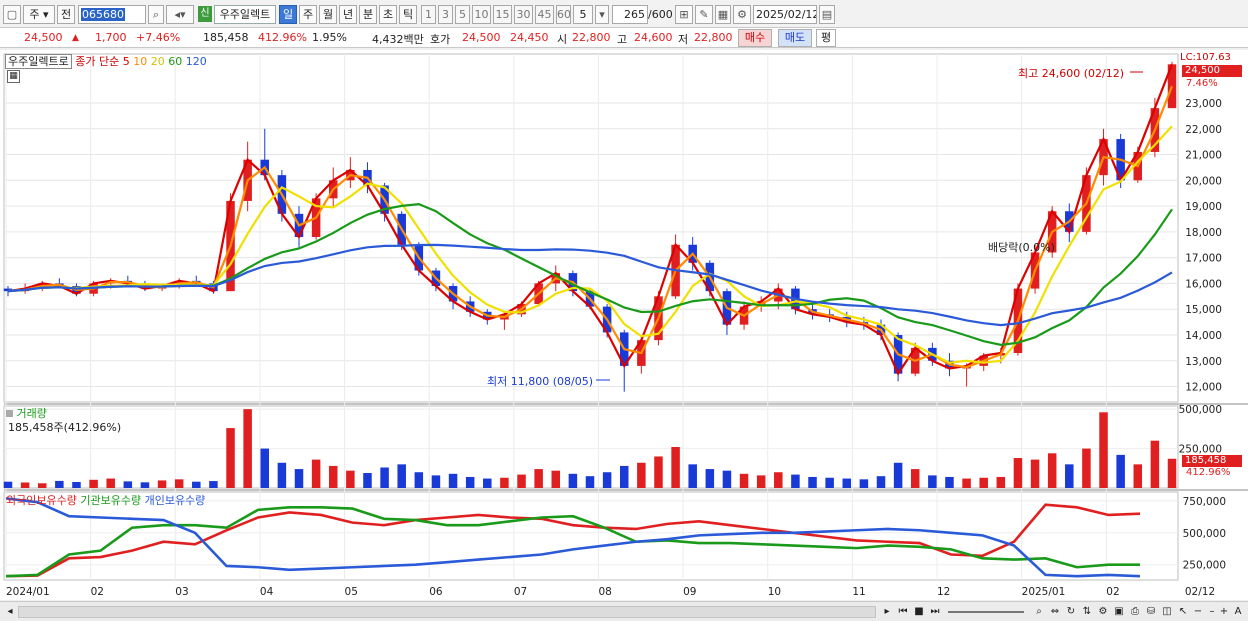  What do you see at coordinates (66, 14) in the screenshot?
I see `prev-button: 전` at bounding box center [66, 14].